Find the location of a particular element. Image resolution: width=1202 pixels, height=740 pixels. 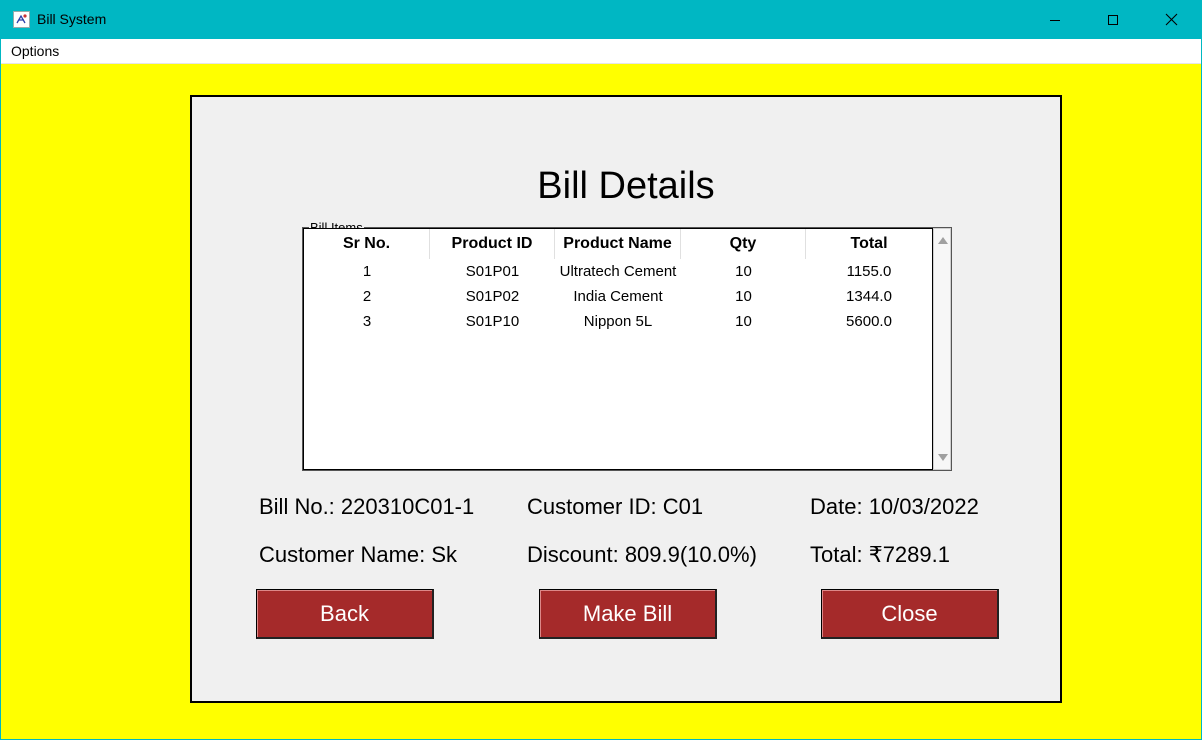

cell-product-name: Nippon 5L is located at coordinates (618, 321).